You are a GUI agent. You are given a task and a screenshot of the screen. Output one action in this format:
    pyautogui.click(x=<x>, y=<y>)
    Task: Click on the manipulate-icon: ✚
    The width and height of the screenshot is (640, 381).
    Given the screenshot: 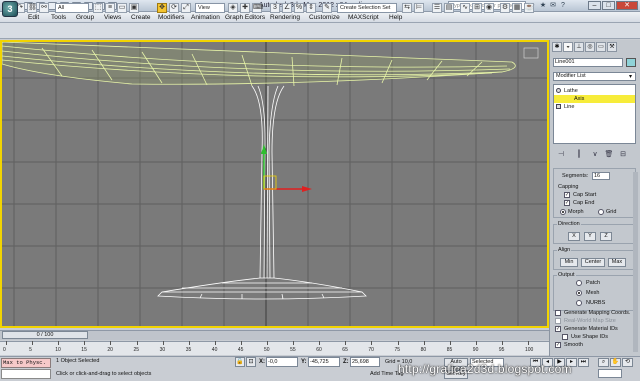 What is the action you would take?
    pyautogui.click(x=245, y=8)
    